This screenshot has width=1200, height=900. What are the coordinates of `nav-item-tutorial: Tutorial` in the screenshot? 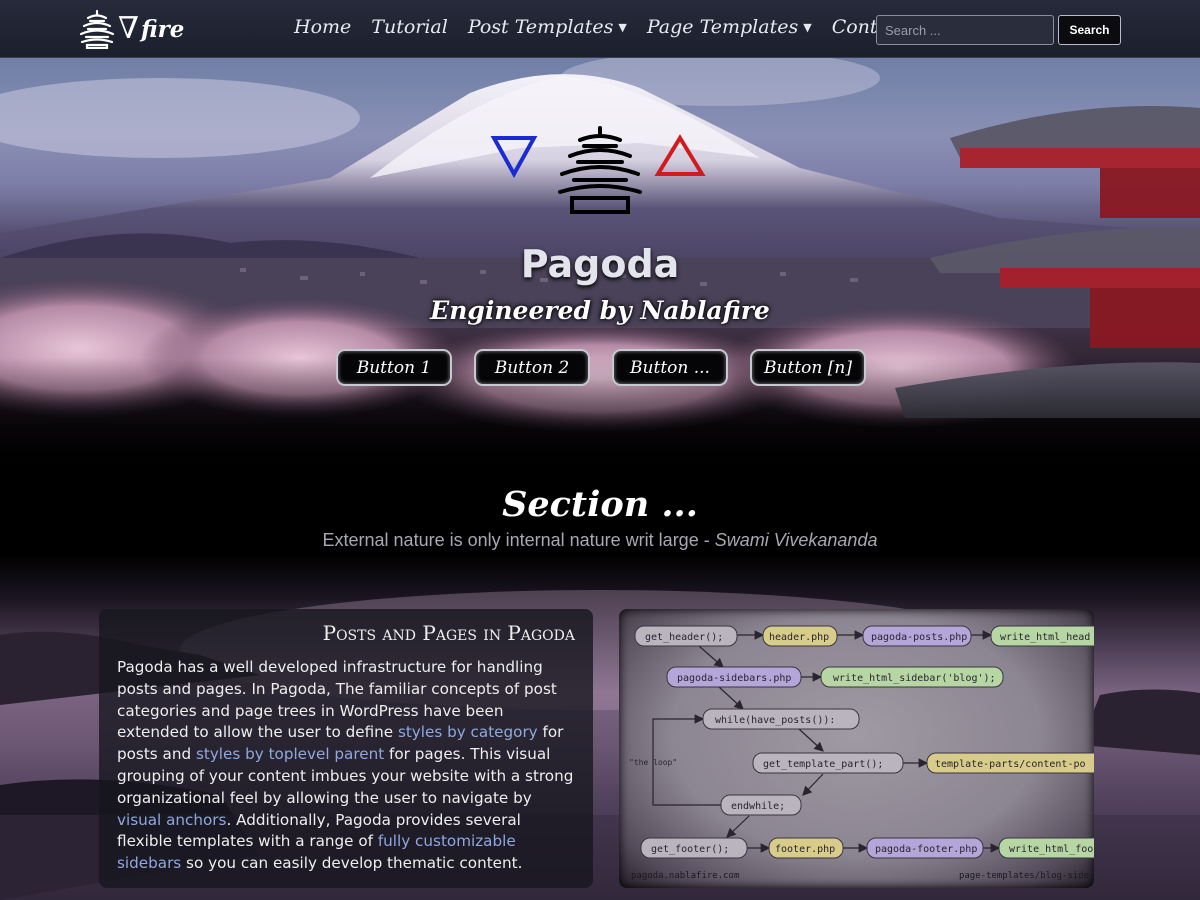 It's located at (409, 27).